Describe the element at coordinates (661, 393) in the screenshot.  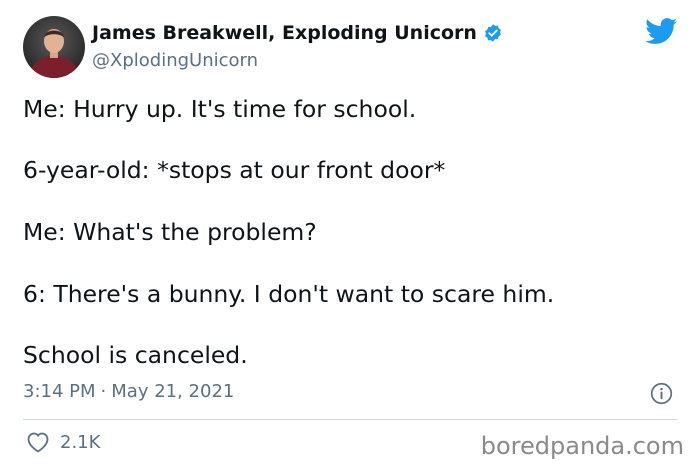
I see `info-icon` at that location.